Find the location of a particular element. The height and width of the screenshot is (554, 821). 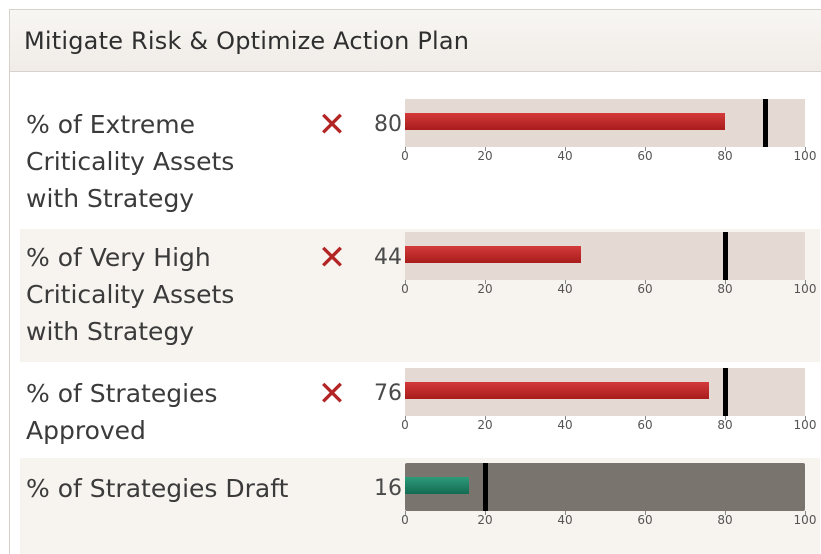

metric-label-line: % of Extreme is located at coordinates (110, 124).